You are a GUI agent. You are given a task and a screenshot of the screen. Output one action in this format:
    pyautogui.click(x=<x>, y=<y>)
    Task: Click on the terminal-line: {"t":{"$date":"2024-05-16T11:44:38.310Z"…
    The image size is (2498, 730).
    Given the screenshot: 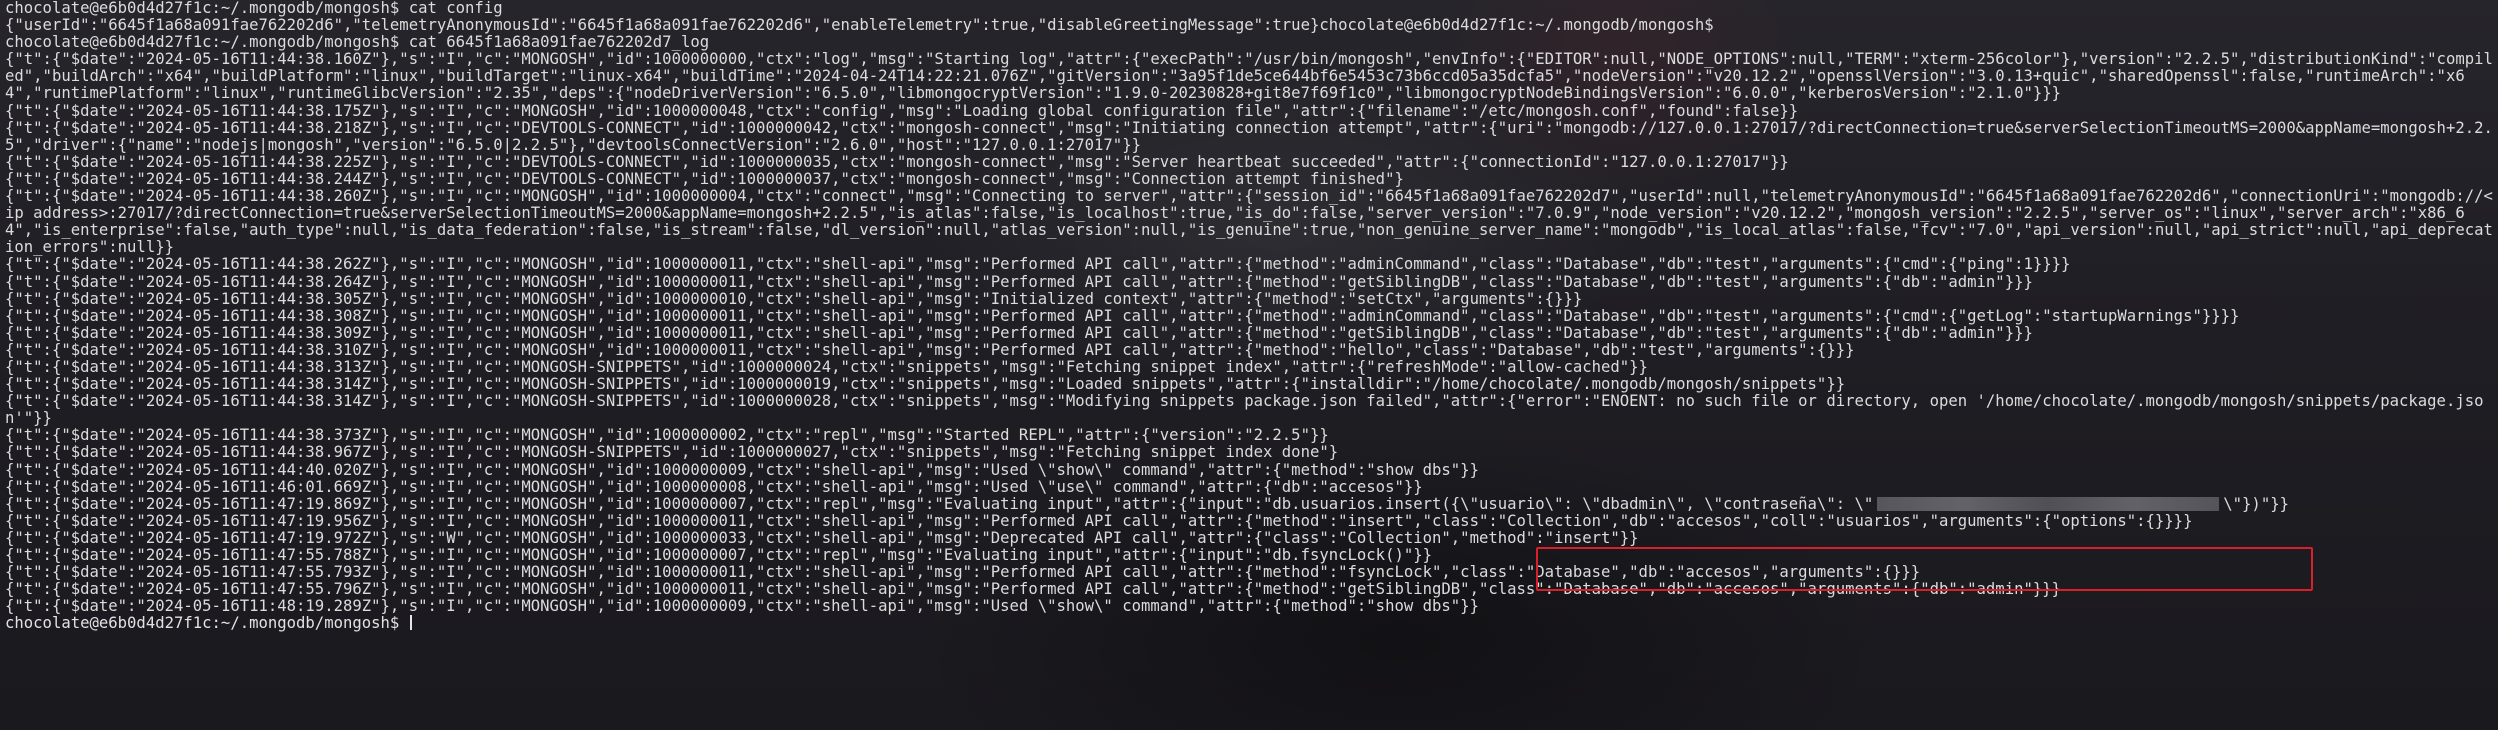 What is the action you would take?
    pyautogui.click(x=930, y=349)
    